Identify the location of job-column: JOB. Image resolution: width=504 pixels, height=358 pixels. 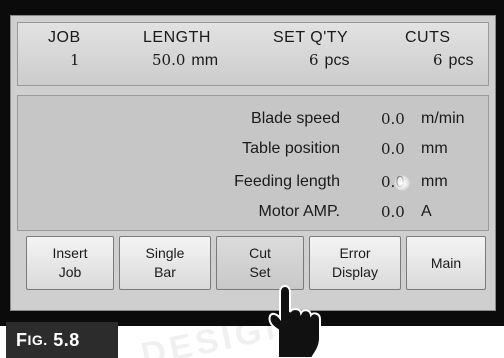
(64, 38).